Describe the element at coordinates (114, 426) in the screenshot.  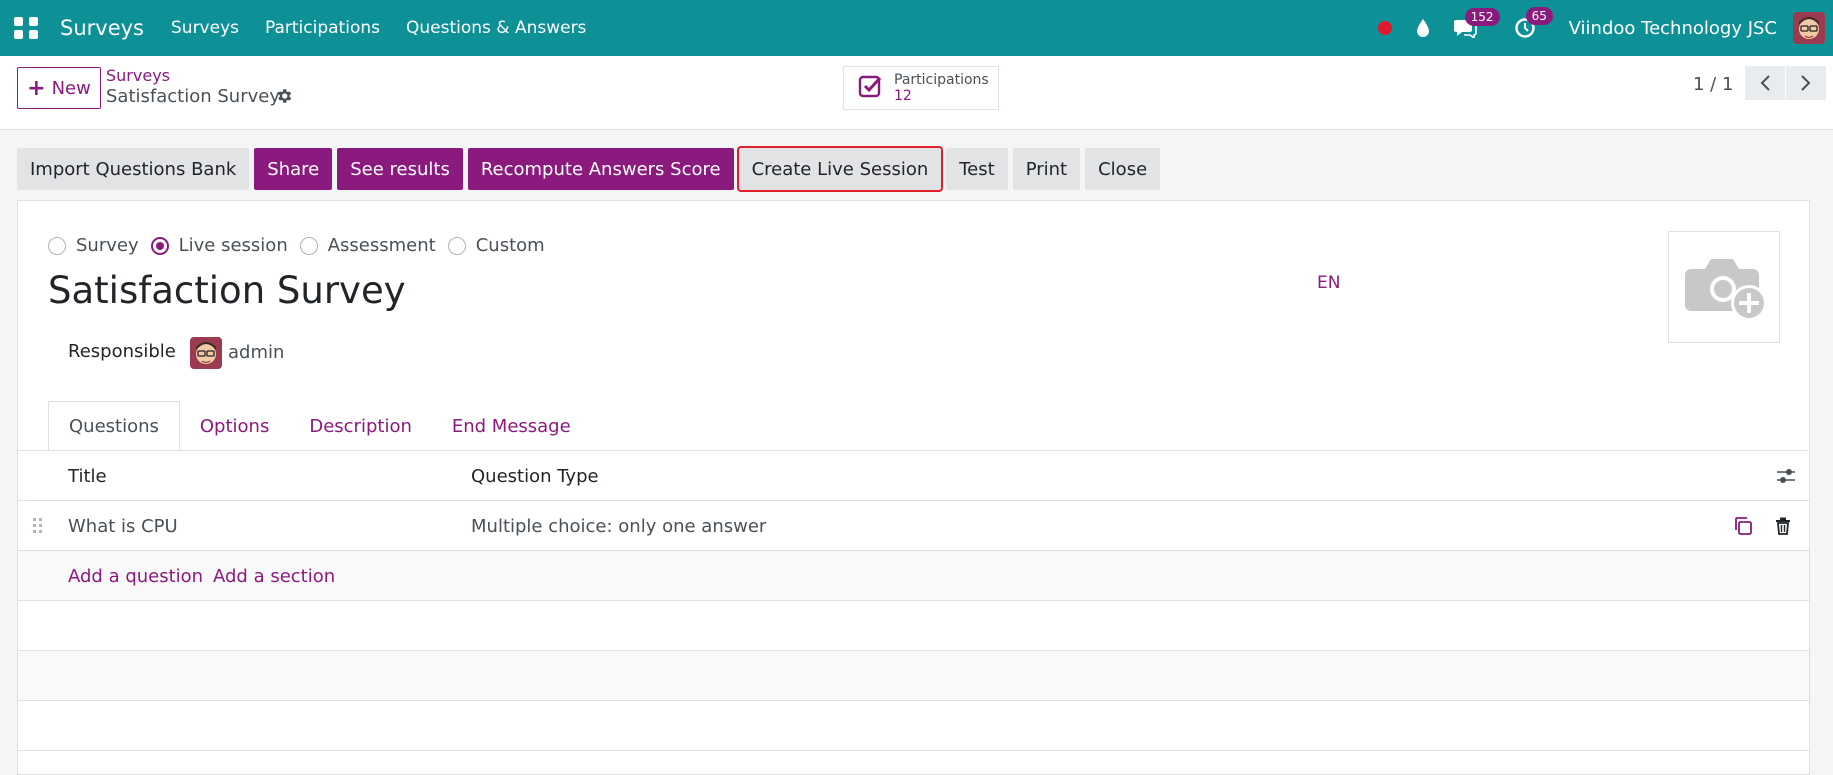
I see `tab-questions: Questions` at that location.